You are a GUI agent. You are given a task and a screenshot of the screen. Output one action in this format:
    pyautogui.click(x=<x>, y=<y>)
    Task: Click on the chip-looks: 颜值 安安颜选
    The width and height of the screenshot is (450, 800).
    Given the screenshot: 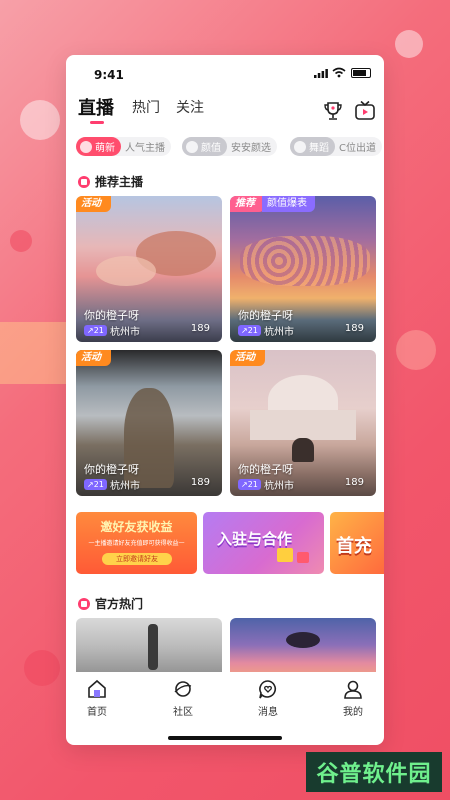 What is the action you would take?
    pyautogui.click(x=229, y=146)
    